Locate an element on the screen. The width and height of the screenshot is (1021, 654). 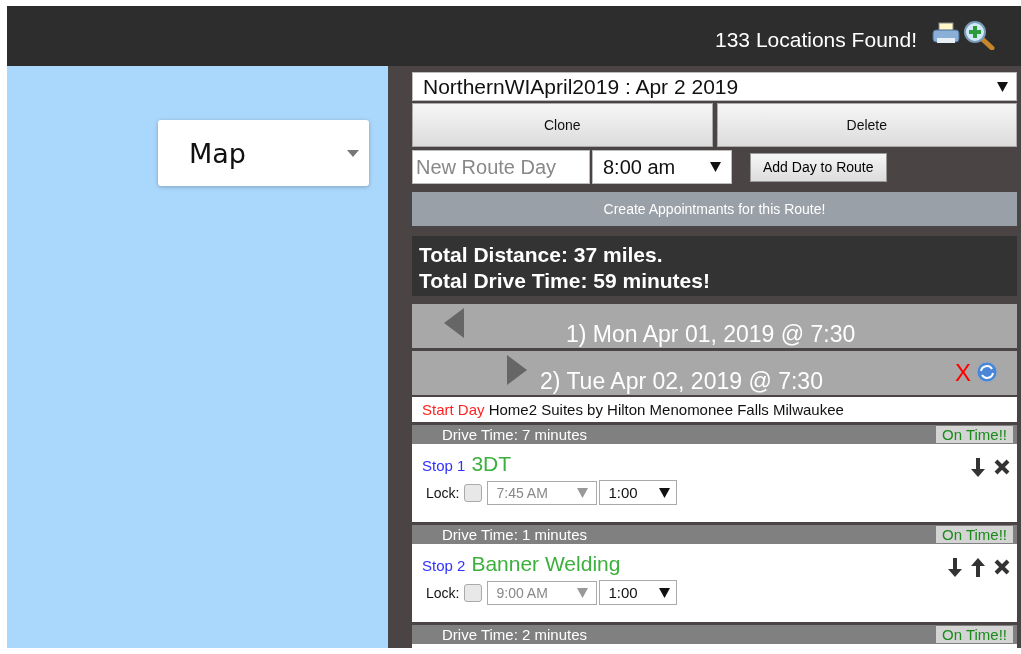
drive-time-text: Drive Time: 7 minutes is located at coordinates (515, 434).